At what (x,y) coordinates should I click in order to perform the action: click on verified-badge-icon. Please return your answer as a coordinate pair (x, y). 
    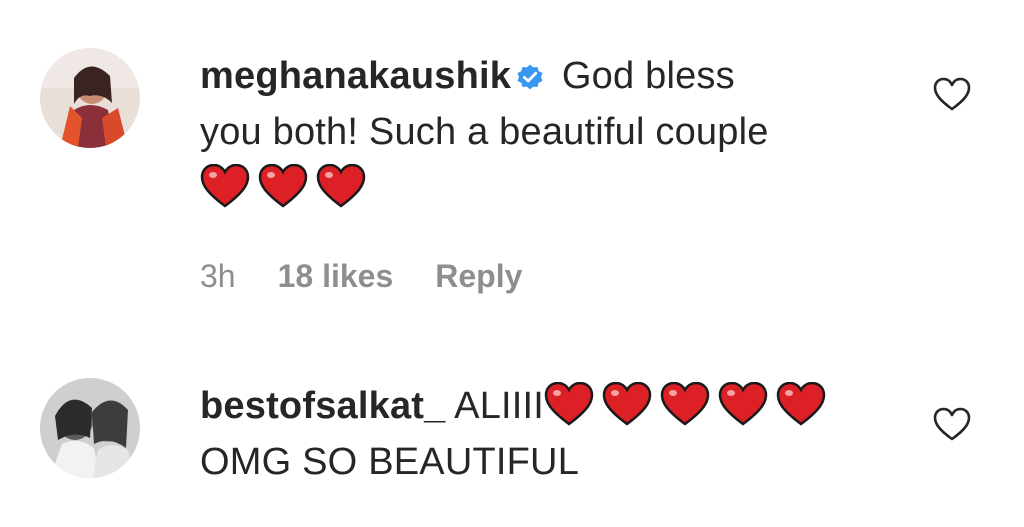
    Looking at the image, I should click on (530, 77).